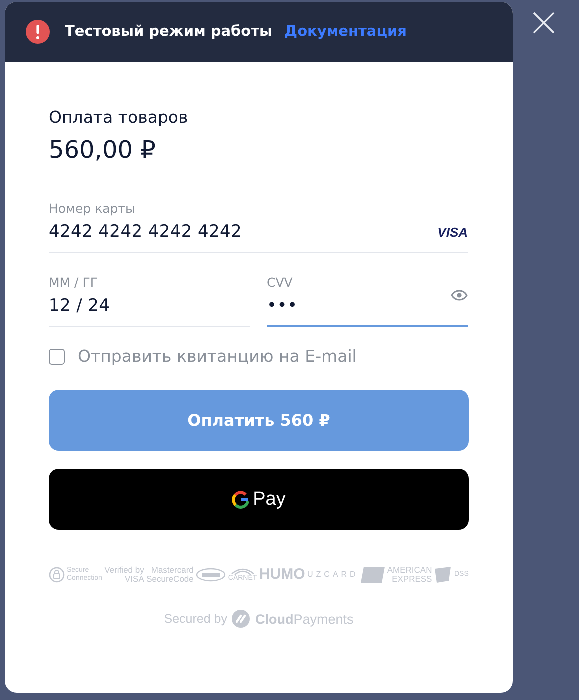  What do you see at coordinates (367, 301) in the screenshot?
I see `input-field: CVV •••` at bounding box center [367, 301].